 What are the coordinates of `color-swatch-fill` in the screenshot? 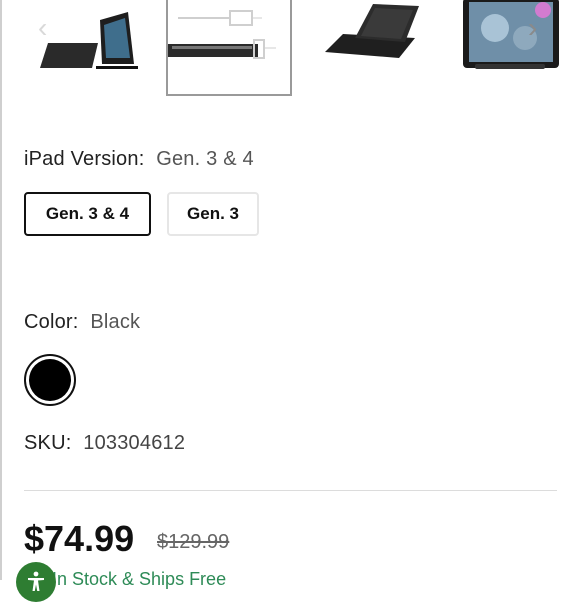 It's located at (50, 380).